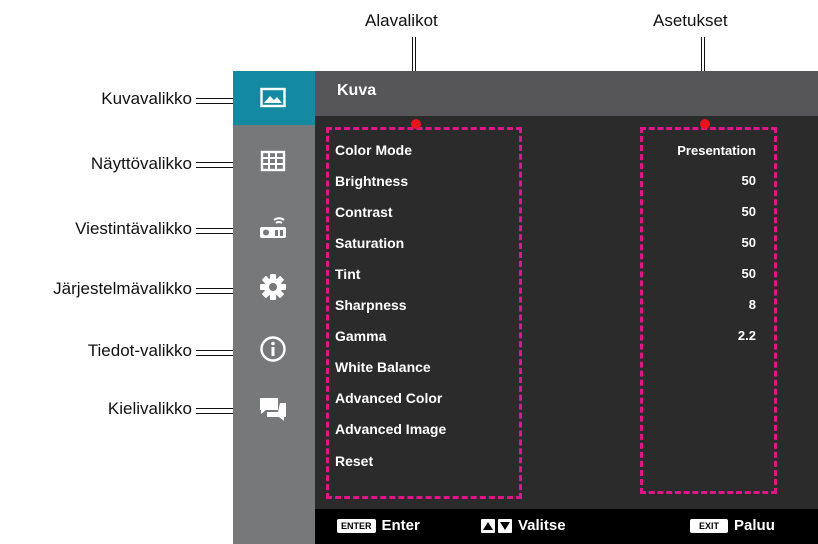  Describe the element at coordinates (488, 525) in the screenshot. I see `arrow-up-icon` at that location.